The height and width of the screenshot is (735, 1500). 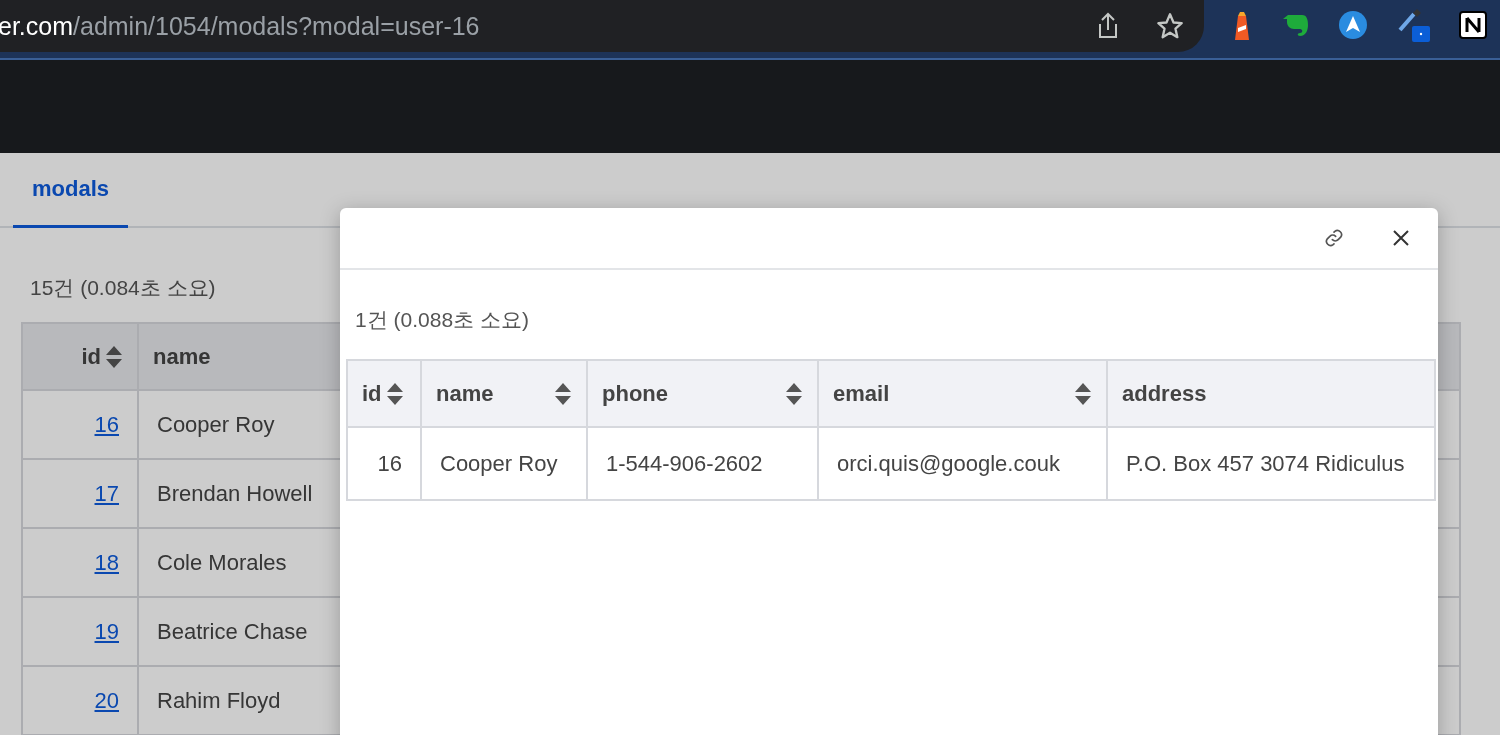 What do you see at coordinates (702, 393) in the screenshot?
I see `column-header: phone` at bounding box center [702, 393].